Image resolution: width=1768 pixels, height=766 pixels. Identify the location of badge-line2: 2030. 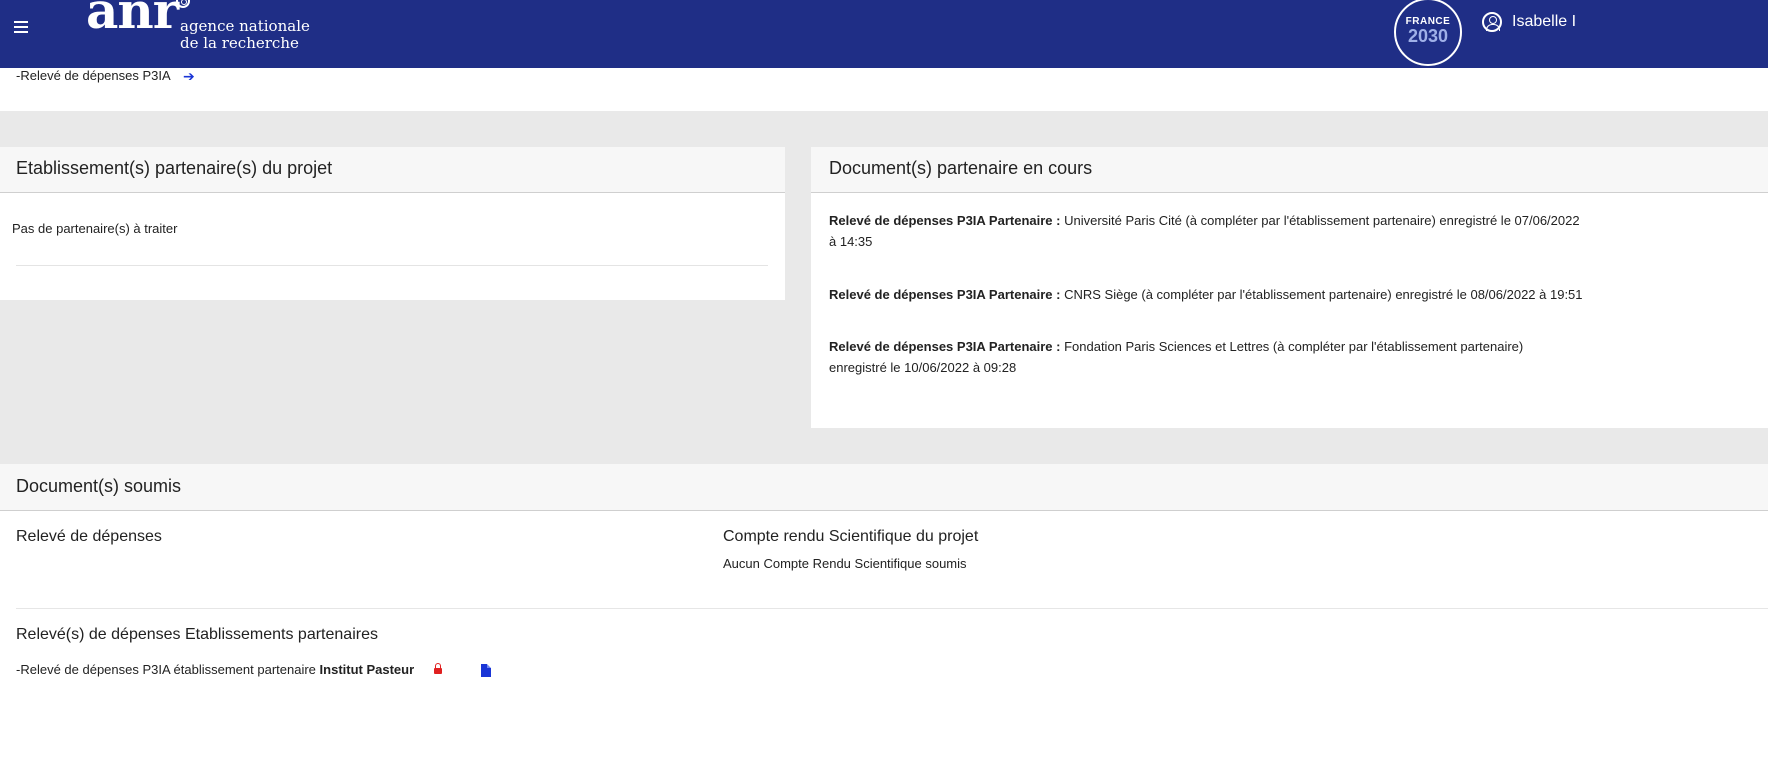
(1428, 36).